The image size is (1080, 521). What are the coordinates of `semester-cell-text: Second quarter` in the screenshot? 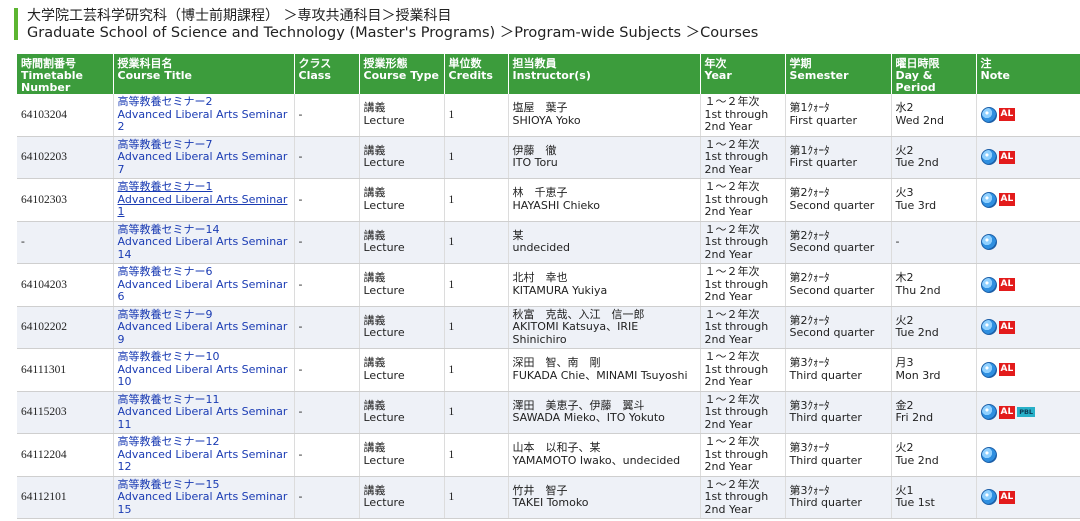 It's located at (832, 205).